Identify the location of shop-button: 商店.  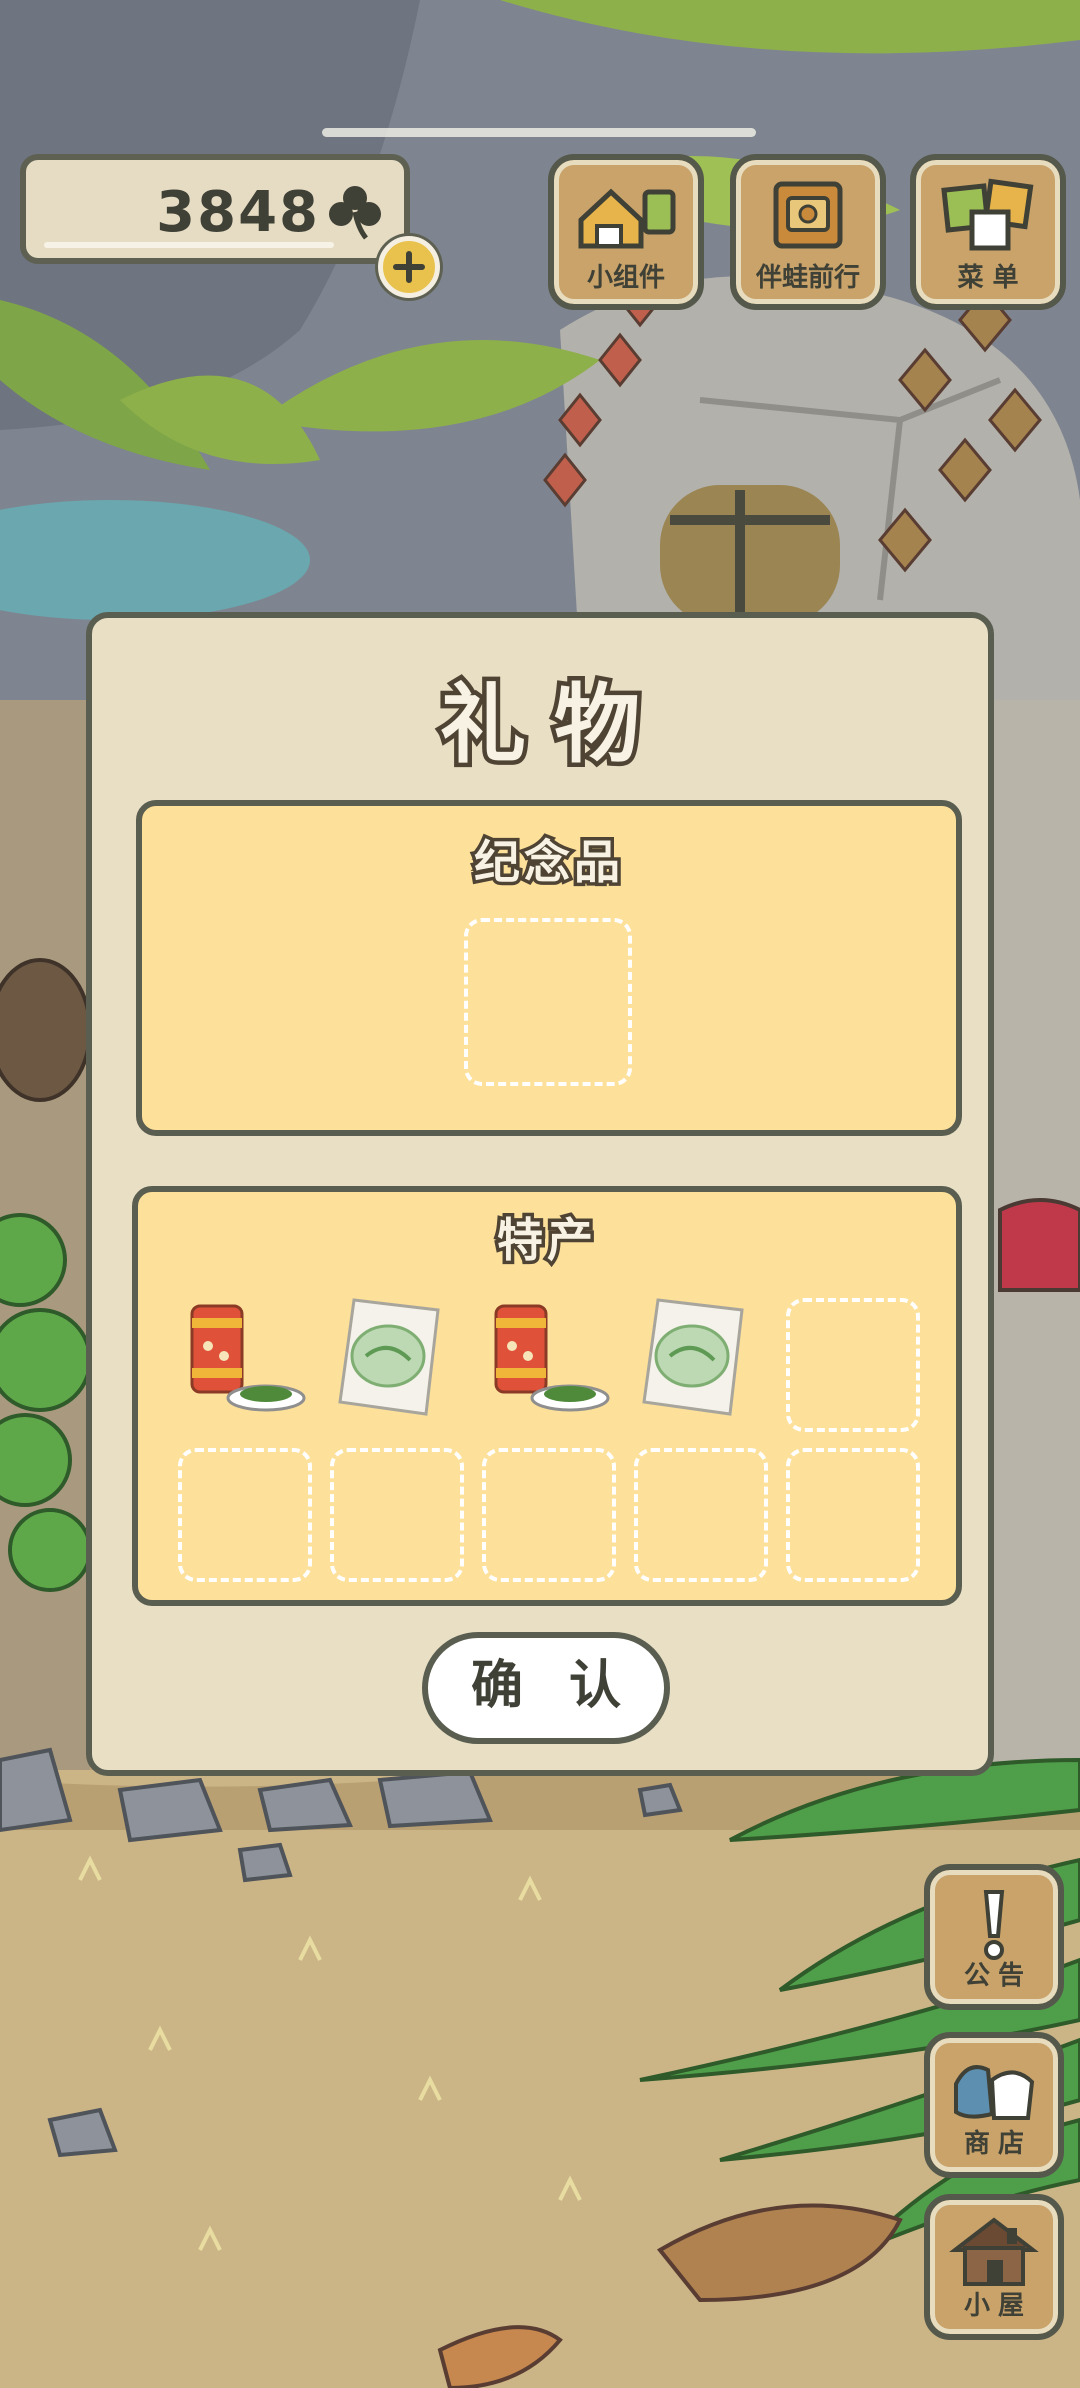
(994, 2105).